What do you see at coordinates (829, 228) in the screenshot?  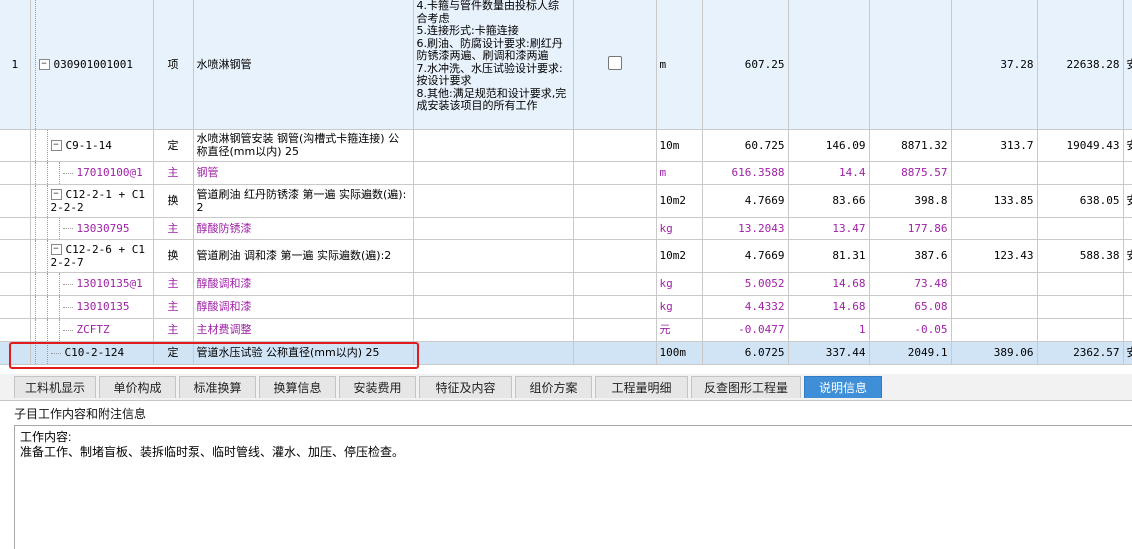 I see `row-unit-price: 13.47` at bounding box center [829, 228].